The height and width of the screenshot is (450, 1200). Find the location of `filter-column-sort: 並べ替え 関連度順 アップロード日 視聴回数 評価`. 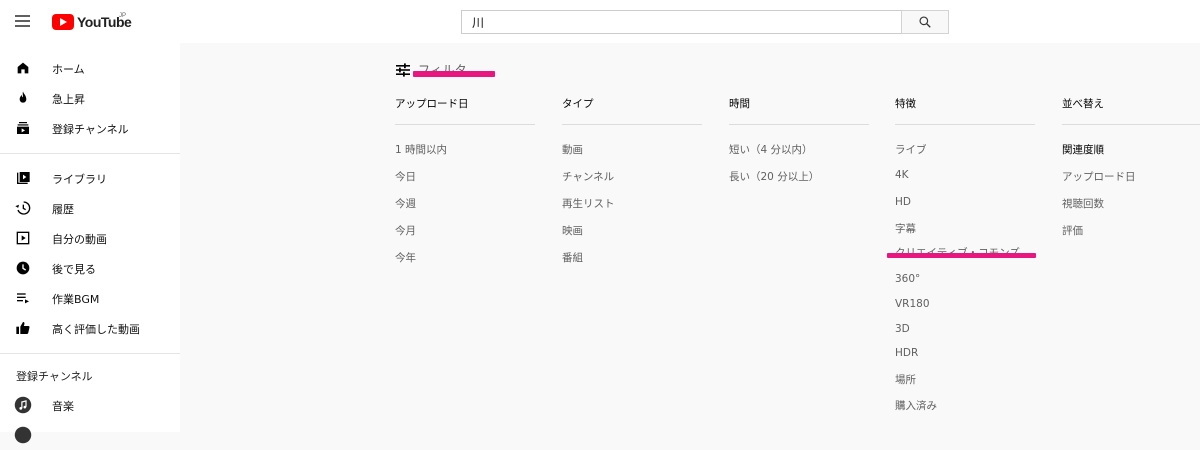

filter-column-sort: 並べ替え 関連度順 アップロード日 視聴回数 評価 is located at coordinates (1131, 167).